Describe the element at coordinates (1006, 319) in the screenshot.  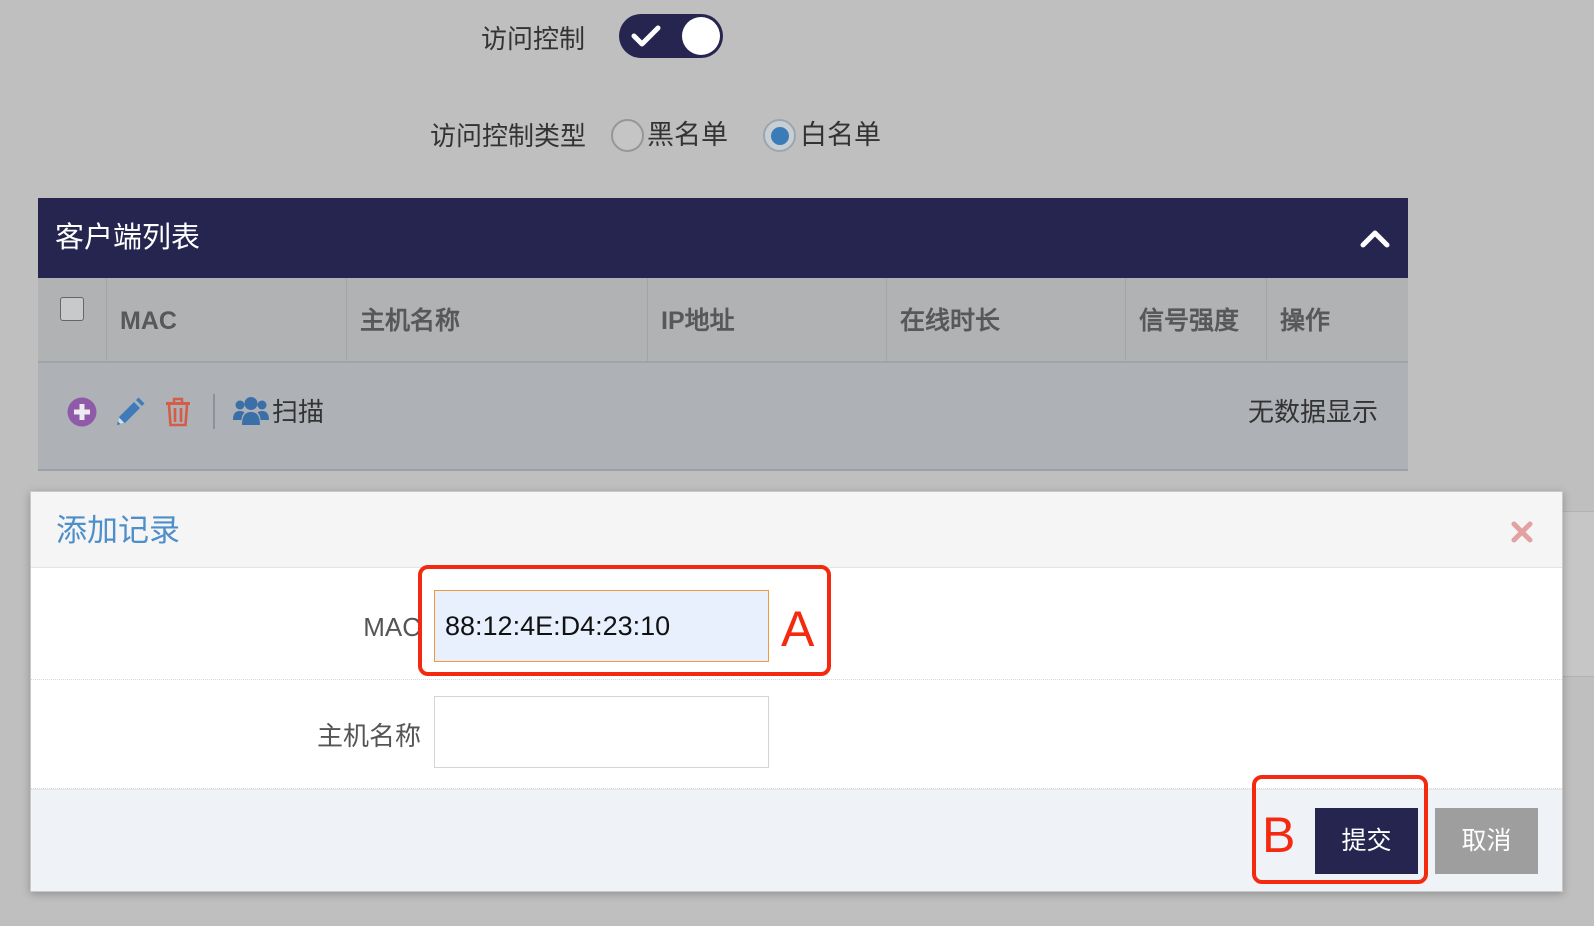
I see `column-header-online-time: 在线时长` at that location.